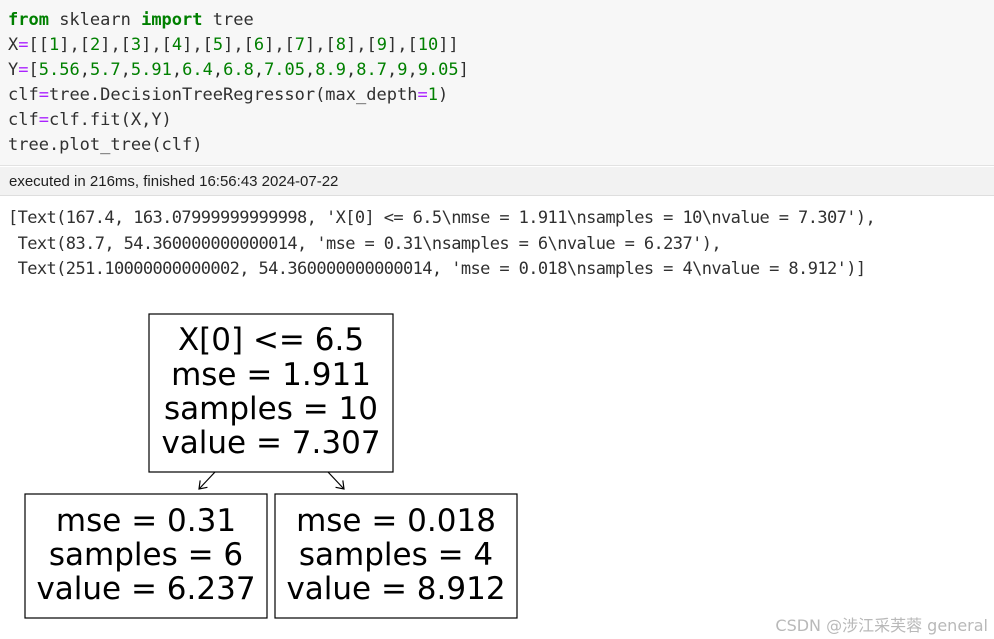  What do you see at coordinates (95, 20) in the screenshot?
I see `code-token: sklearn` at bounding box center [95, 20].